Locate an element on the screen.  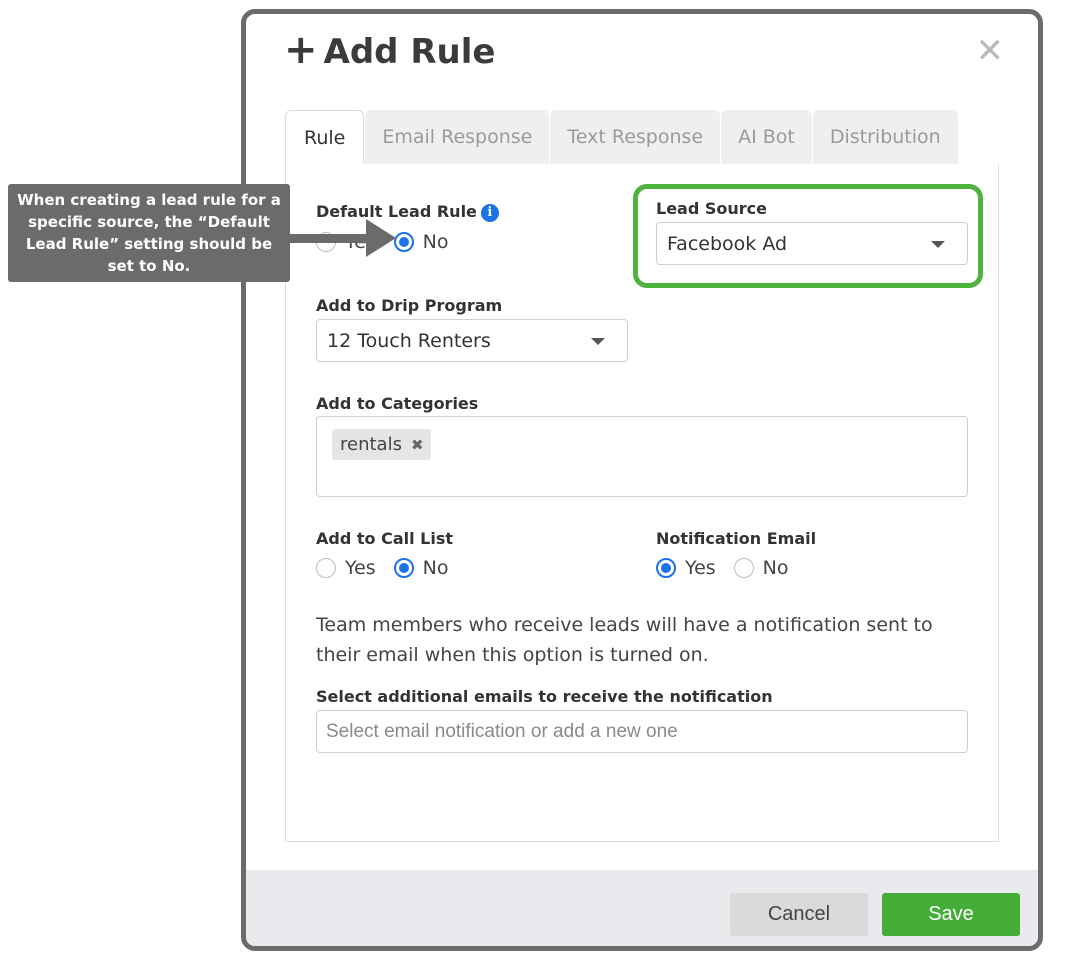
default-lead-rule-label-text: Default Lead Rule is located at coordinates (396, 211).